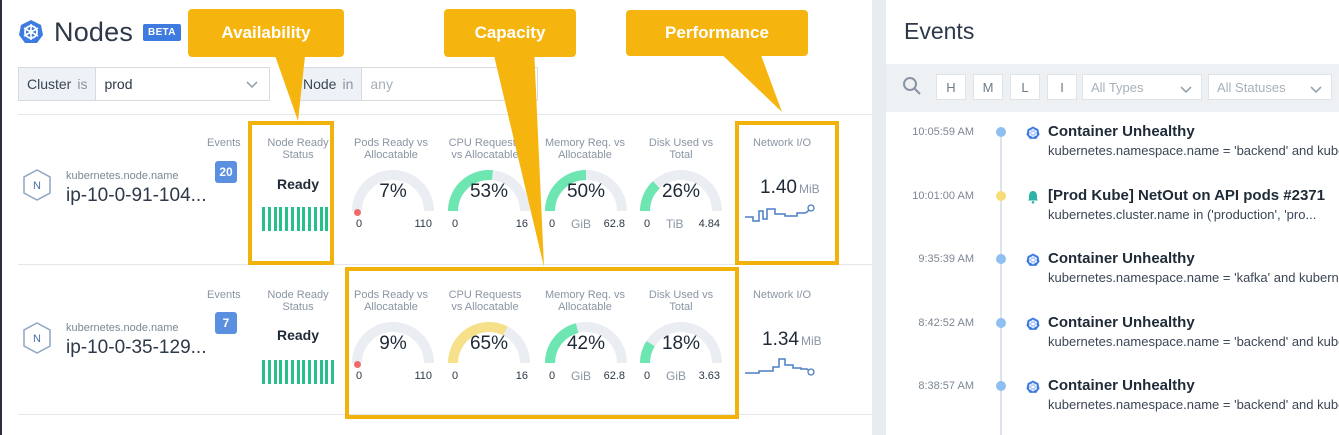 This screenshot has width=1339, height=435. I want to click on pods-gauge: 7% 0 110, so click(393, 199).